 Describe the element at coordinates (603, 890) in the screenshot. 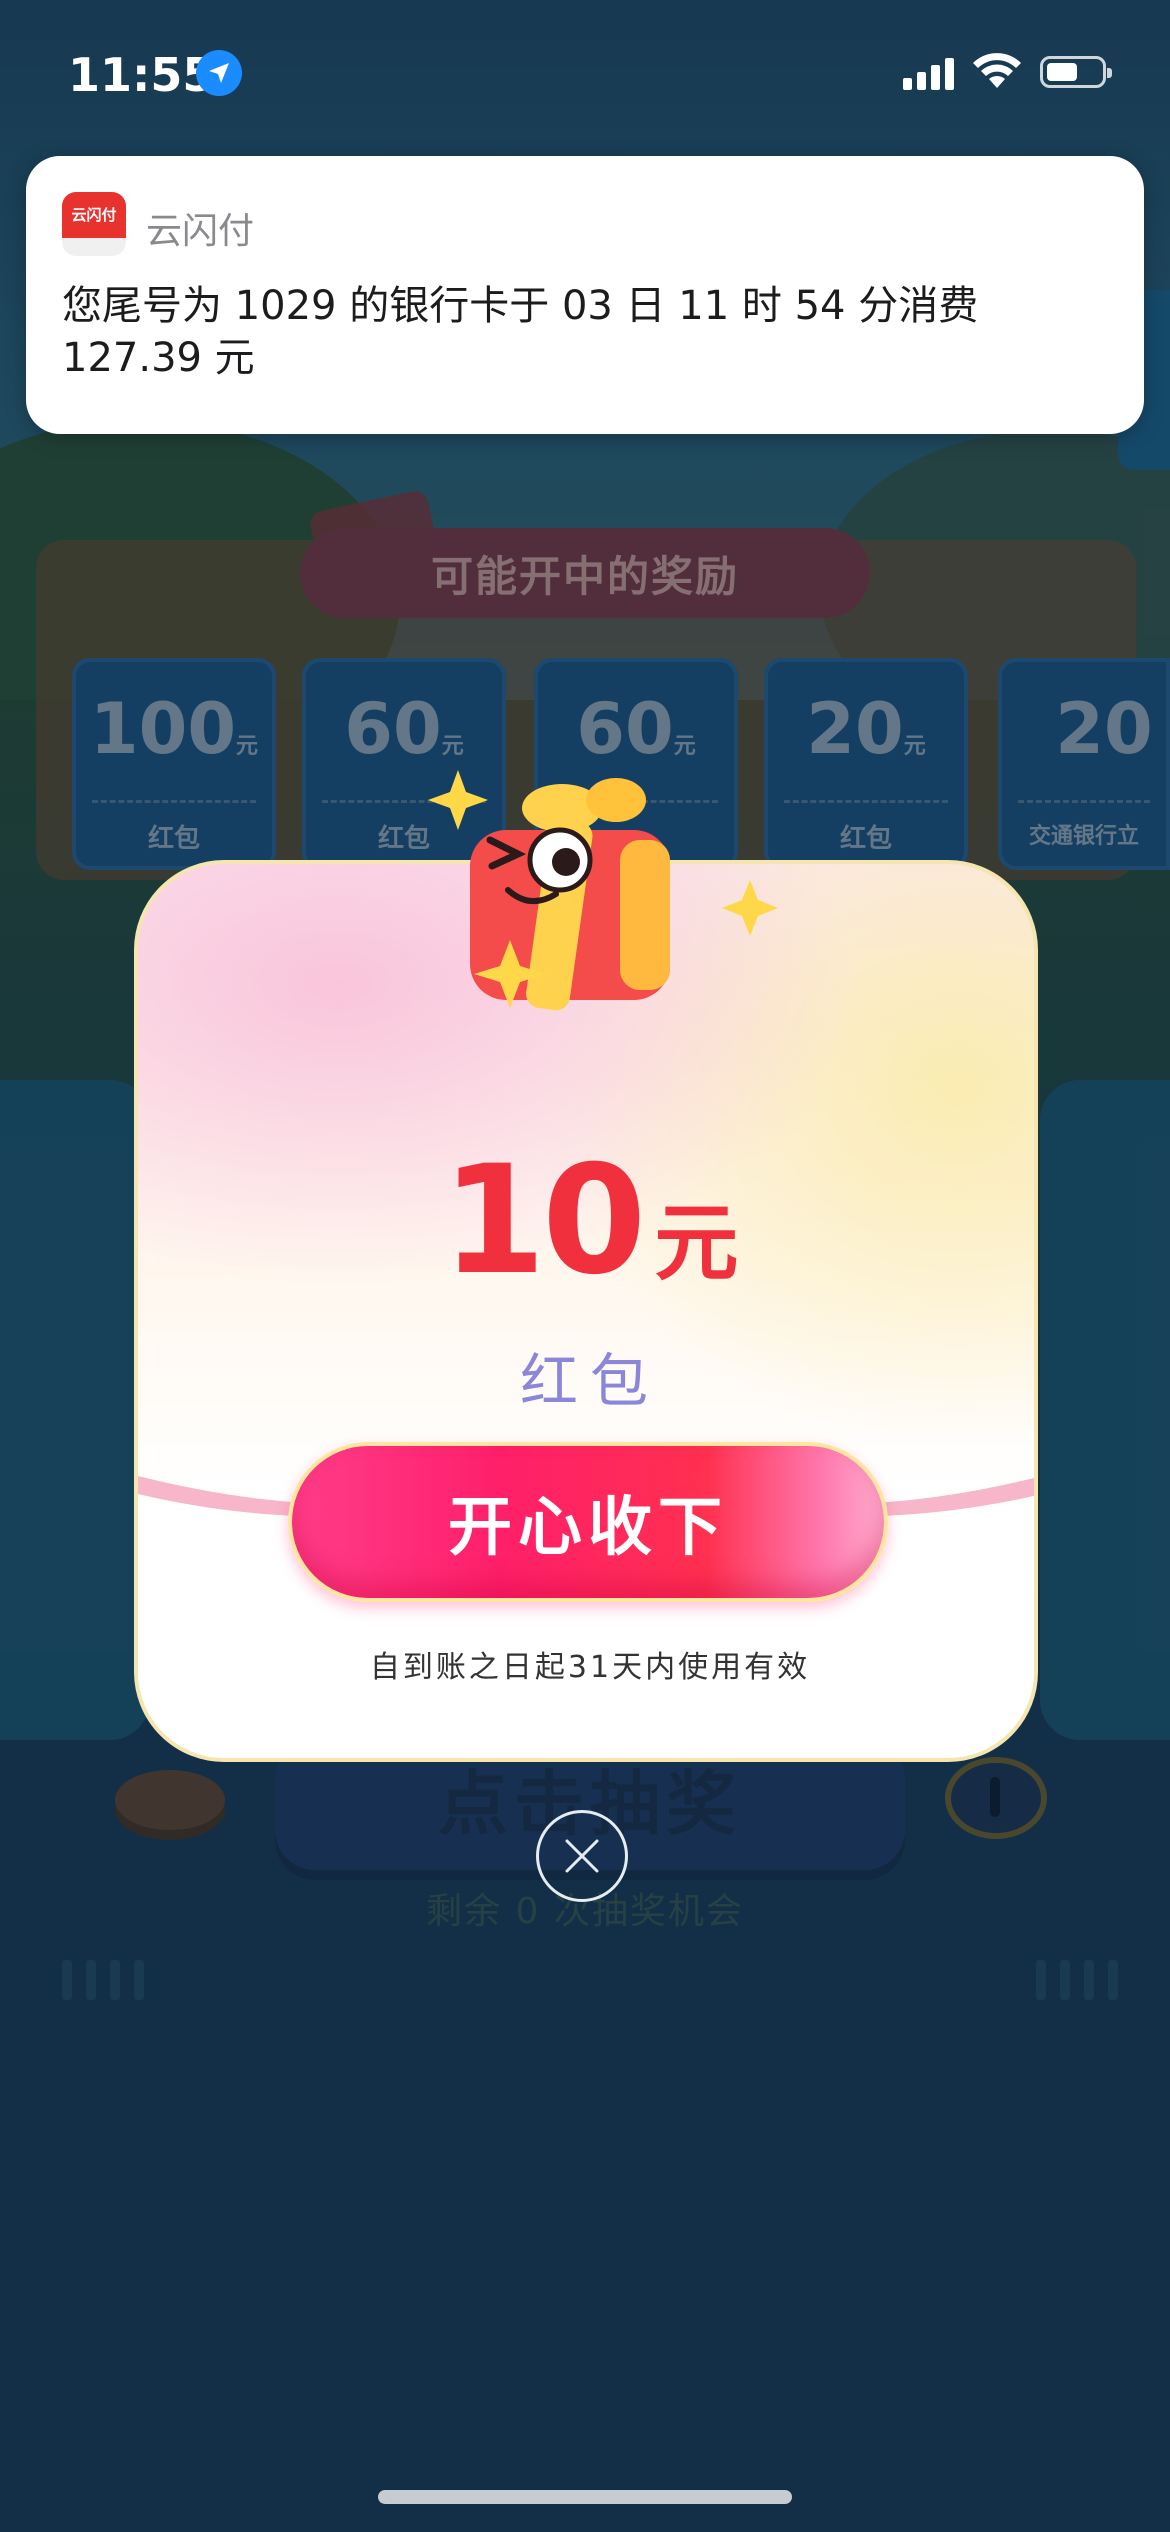

I see `gift-mascot-icon` at that location.